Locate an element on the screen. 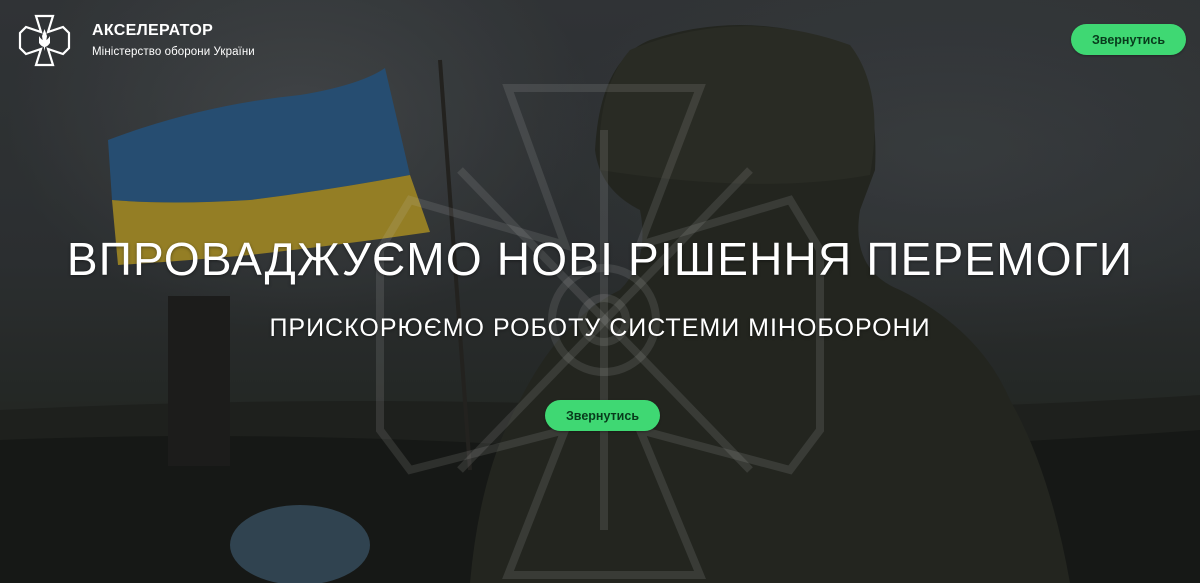 The image size is (1200, 583). header-contact-button: Звернутись is located at coordinates (1128, 39).